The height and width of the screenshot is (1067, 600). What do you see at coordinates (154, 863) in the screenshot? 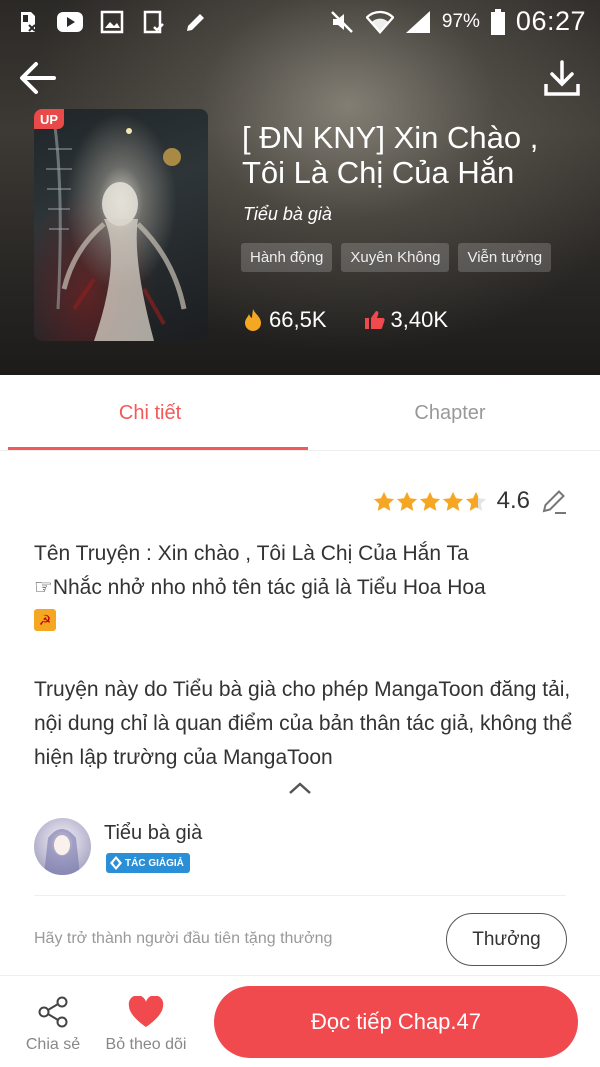
I see `author-badge-label: TÁC GIẢGIẢ` at bounding box center [154, 863].